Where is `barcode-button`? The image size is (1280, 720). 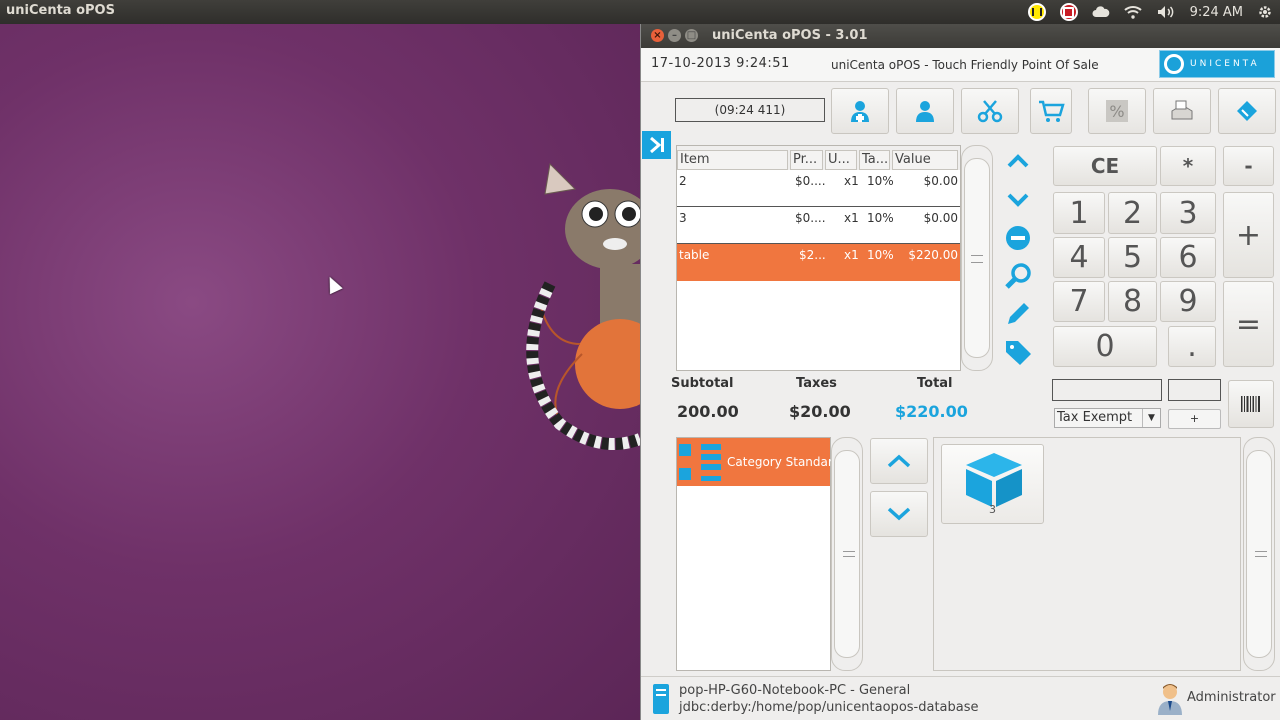 barcode-button is located at coordinates (1251, 404).